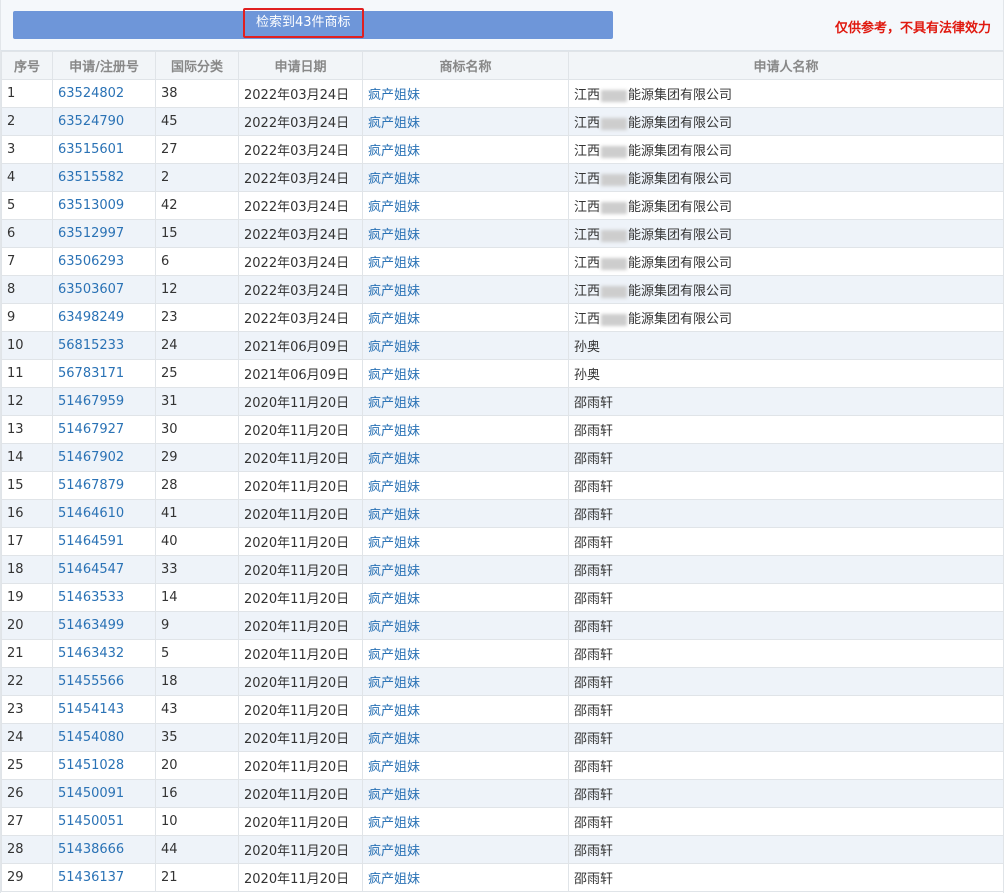 The image size is (1004, 893). I want to click on reg-number-link: 63512997, so click(104, 233).